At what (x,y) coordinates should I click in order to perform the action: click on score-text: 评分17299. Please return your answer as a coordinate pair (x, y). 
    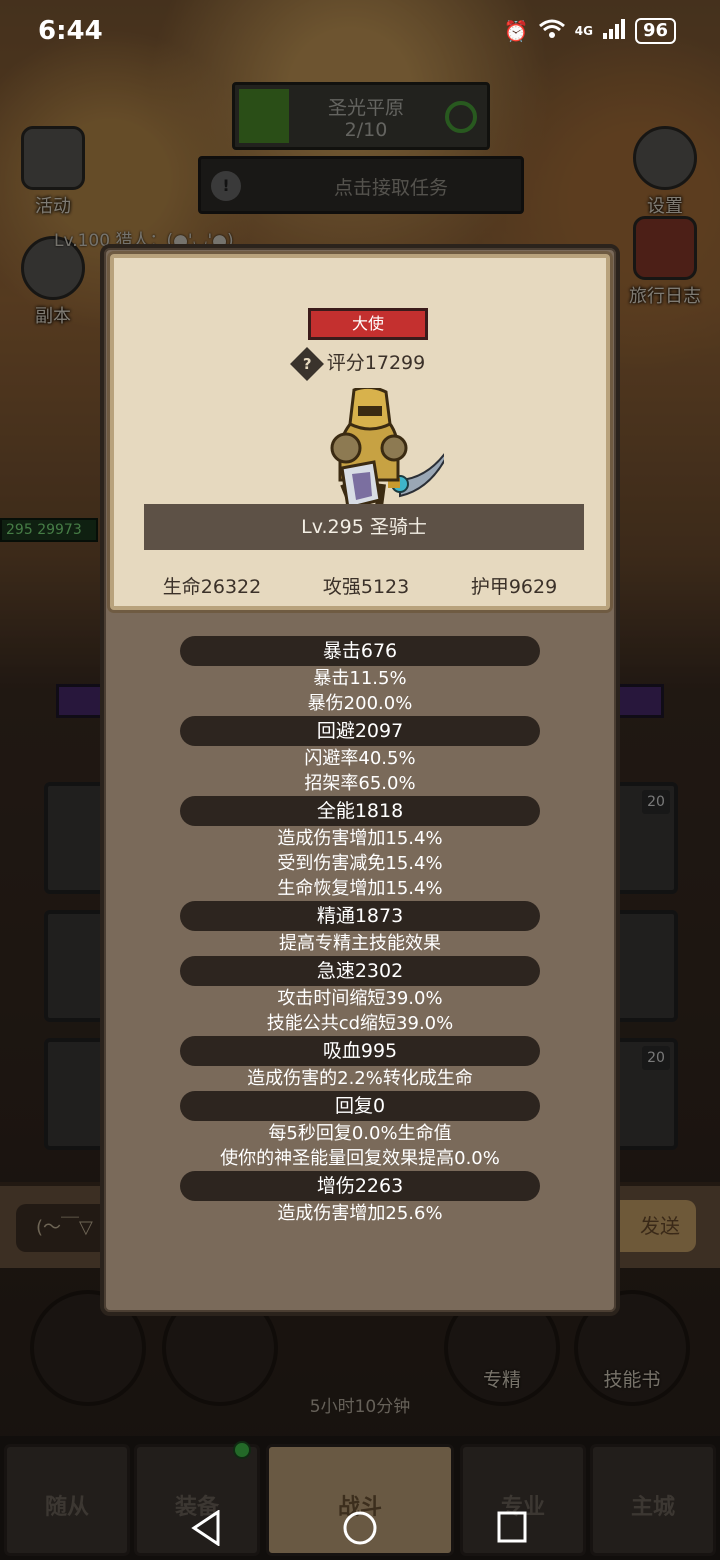
    Looking at the image, I should click on (376, 363).